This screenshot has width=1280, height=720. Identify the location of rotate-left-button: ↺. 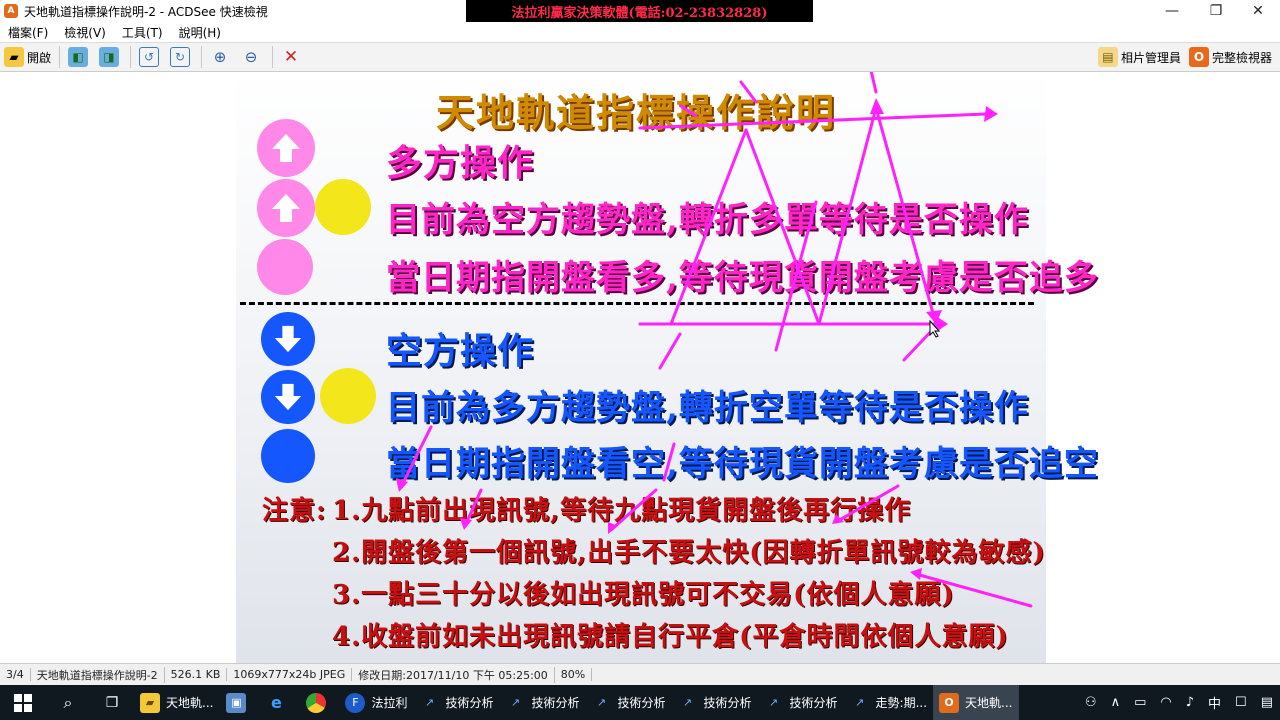
(150, 57).